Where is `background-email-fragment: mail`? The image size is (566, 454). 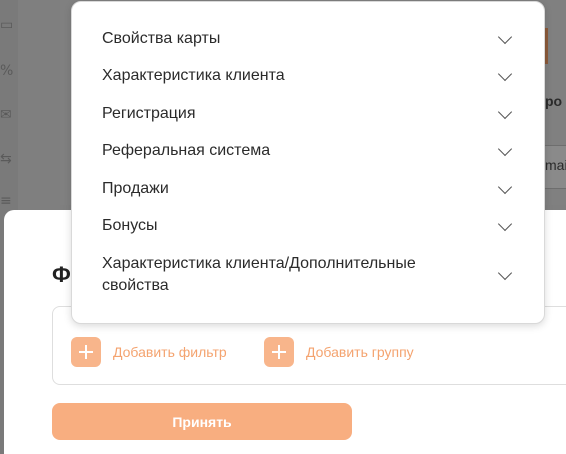 background-email-fragment: mail is located at coordinates (555, 165).